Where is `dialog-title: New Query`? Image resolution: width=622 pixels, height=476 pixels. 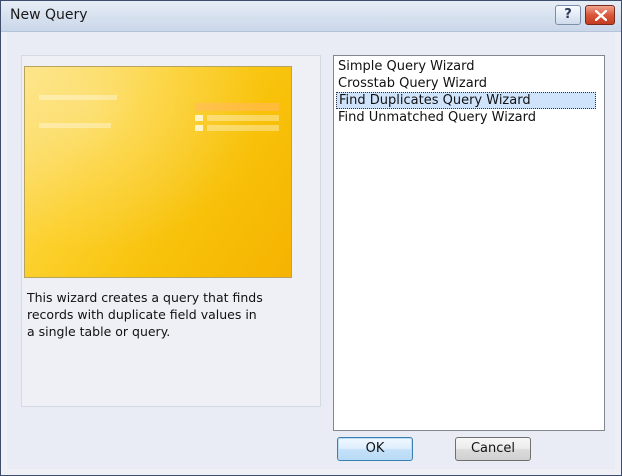
dialog-title: New Query is located at coordinates (49, 15).